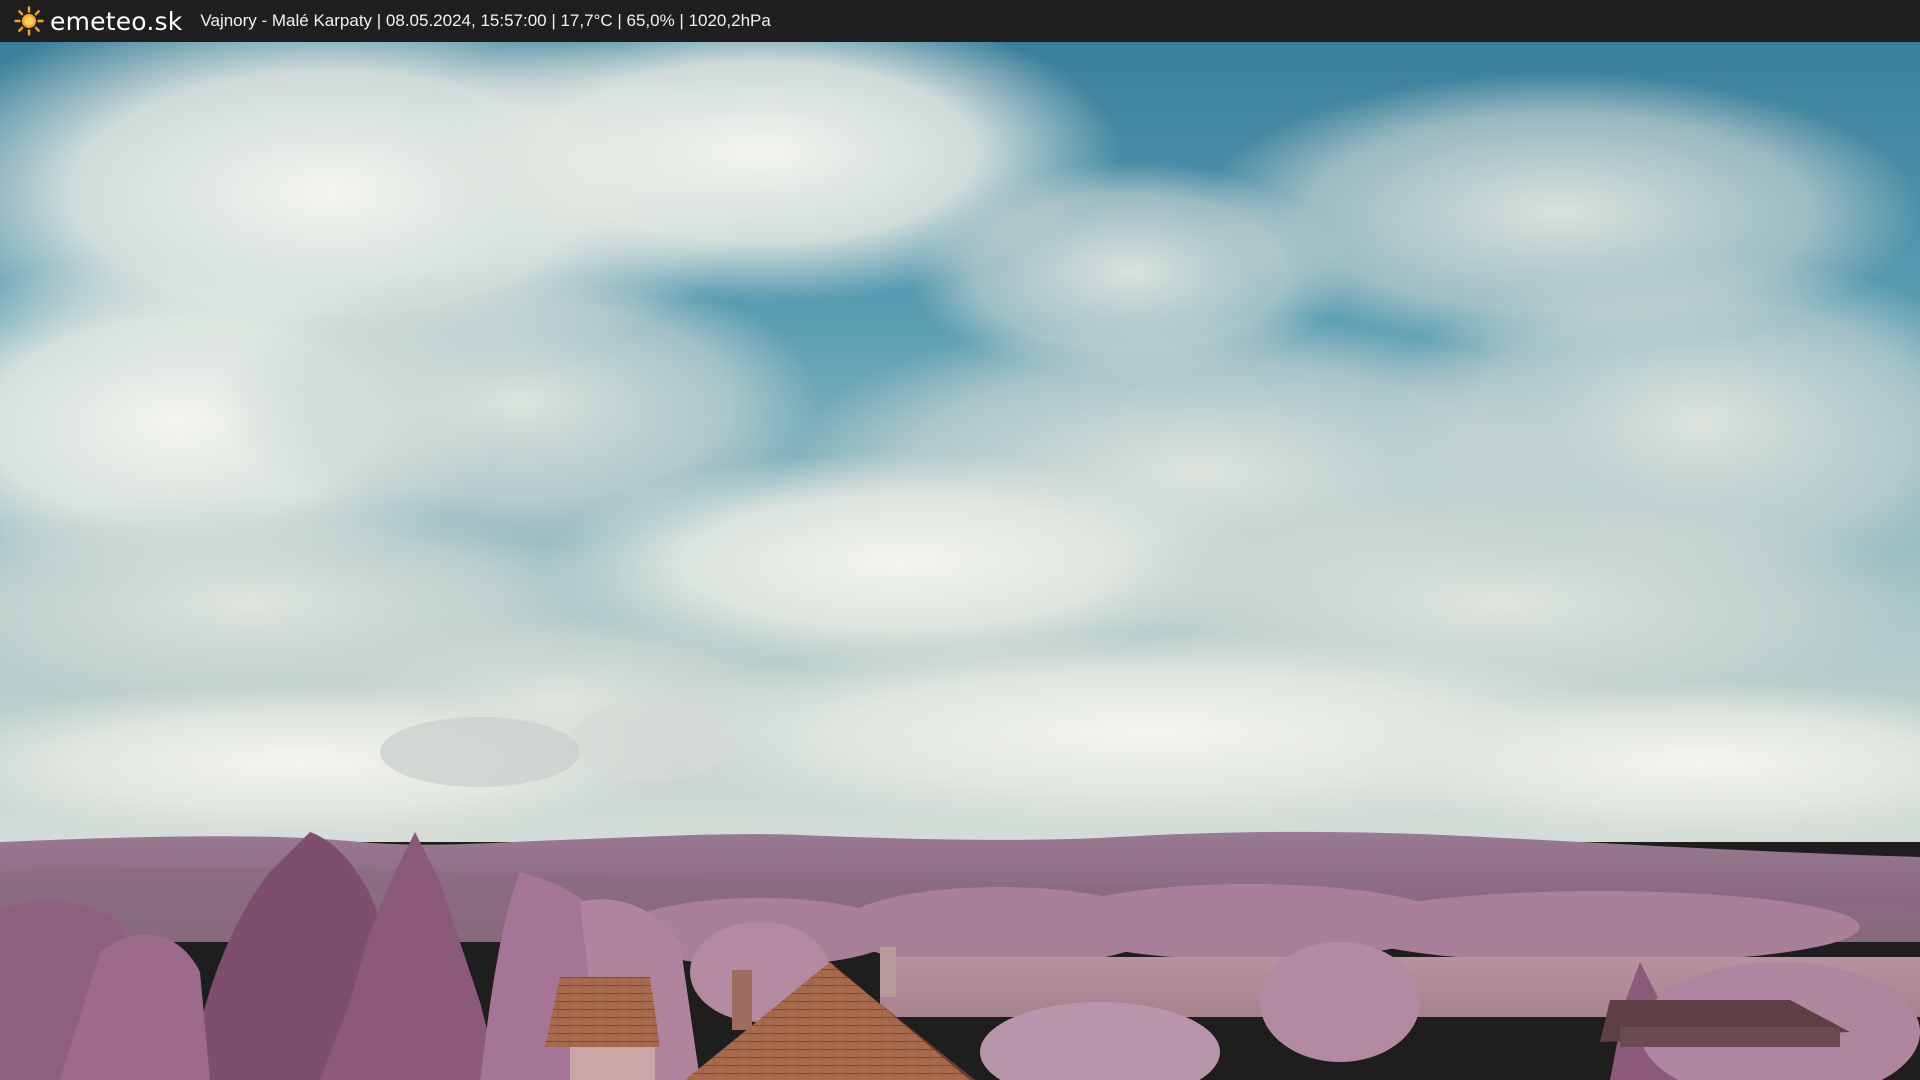 This screenshot has height=1080, width=1920. What do you see at coordinates (29, 21) in the screenshot?
I see `sun-icon` at bounding box center [29, 21].